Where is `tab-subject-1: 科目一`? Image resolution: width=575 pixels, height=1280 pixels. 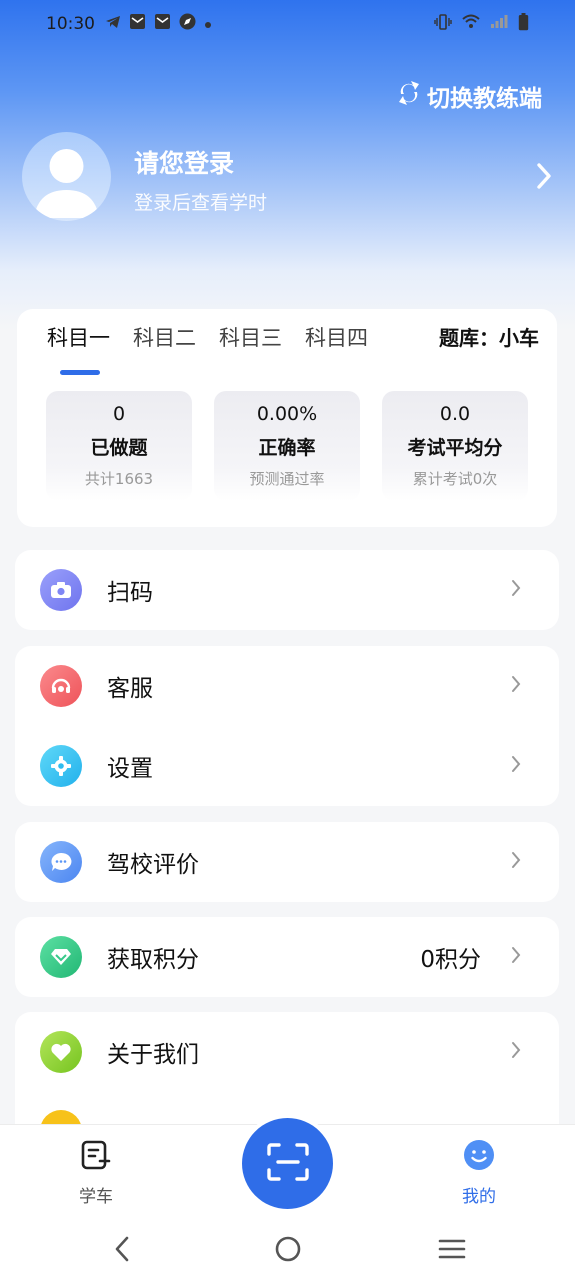
tab-subject-1: 科目一 is located at coordinates (78, 349).